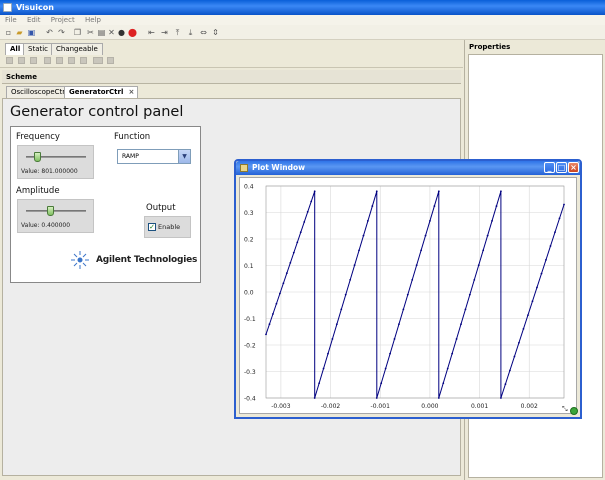 This screenshot has width=605, height=480. What do you see at coordinates (249, 266) in the screenshot?
I see `y-tick-label: 0.1` at bounding box center [249, 266].